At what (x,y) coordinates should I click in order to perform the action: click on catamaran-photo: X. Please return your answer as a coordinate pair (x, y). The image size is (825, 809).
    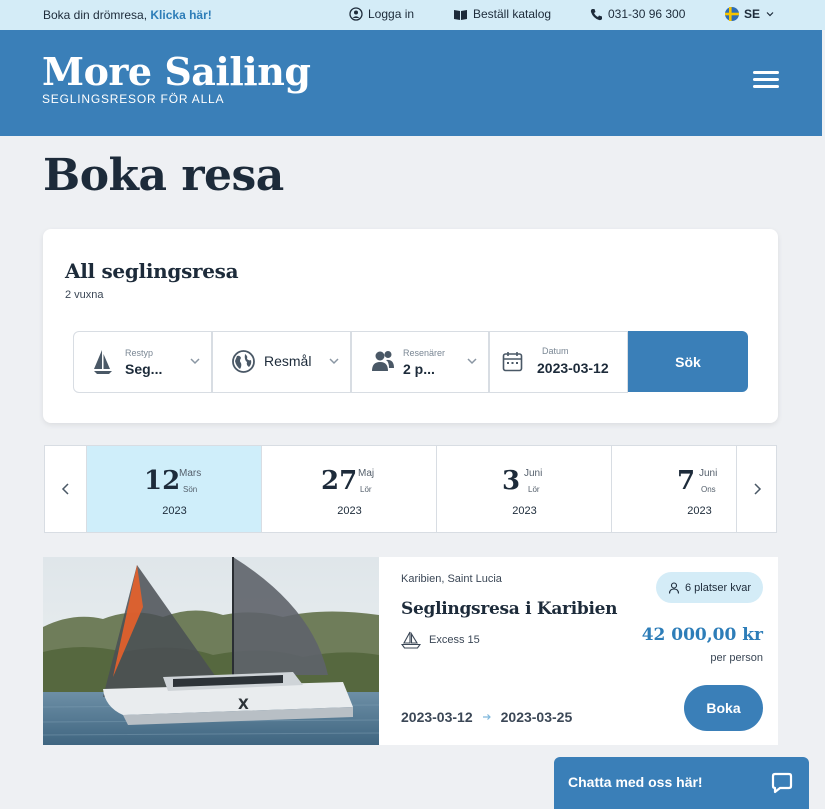
    Looking at the image, I should click on (211, 651).